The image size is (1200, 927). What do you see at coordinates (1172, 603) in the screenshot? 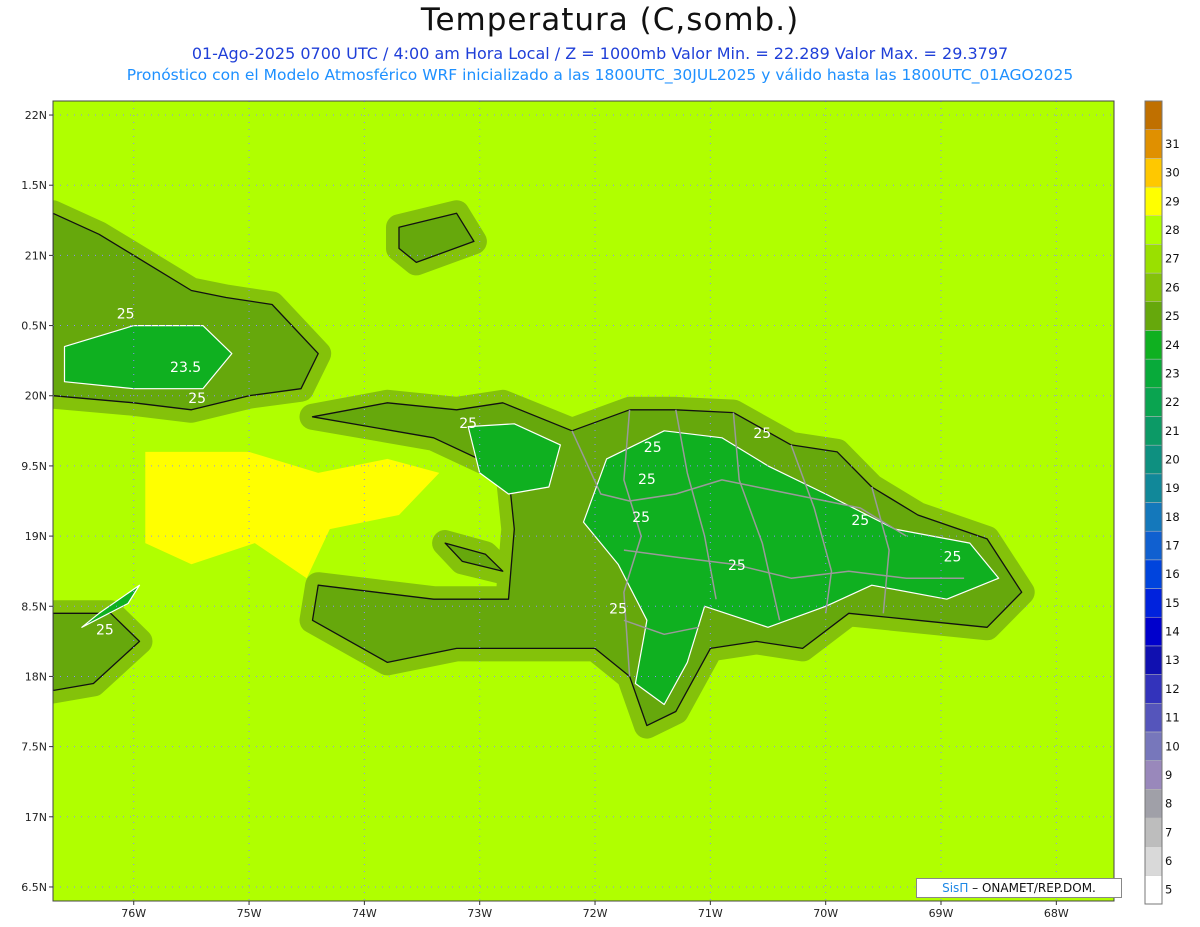
I see `colorbar-label-10: 15` at bounding box center [1172, 603].